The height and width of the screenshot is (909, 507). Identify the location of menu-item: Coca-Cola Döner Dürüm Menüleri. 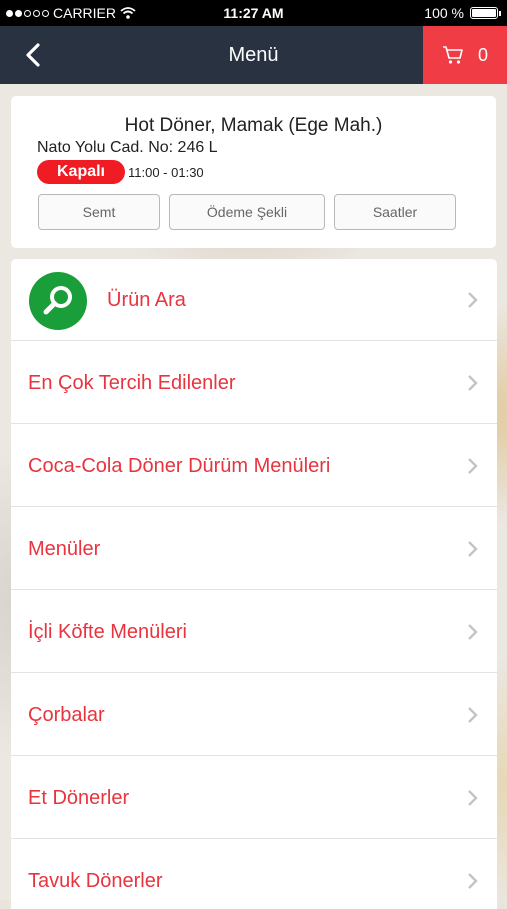
(254, 466).